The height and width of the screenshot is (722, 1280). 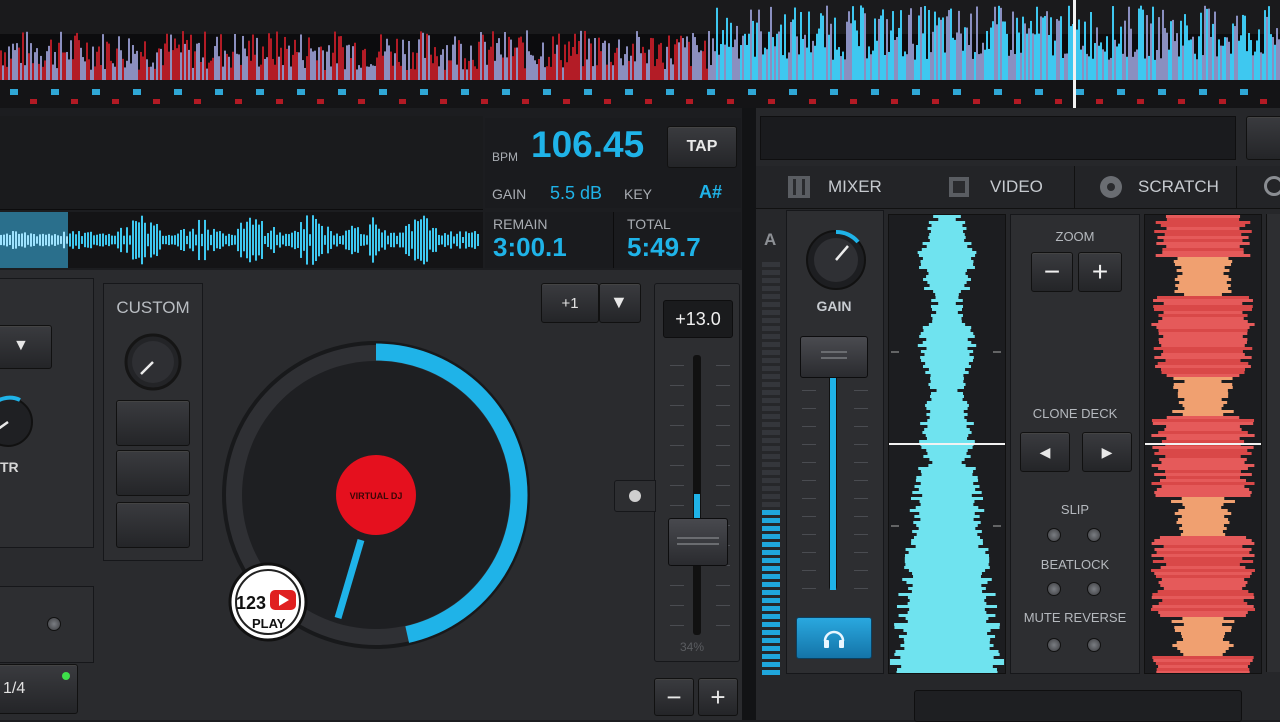 What do you see at coordinates (718, 697) in the screenshot?
I see `pitch-plus-button: +` at bounding box center [718, 697].